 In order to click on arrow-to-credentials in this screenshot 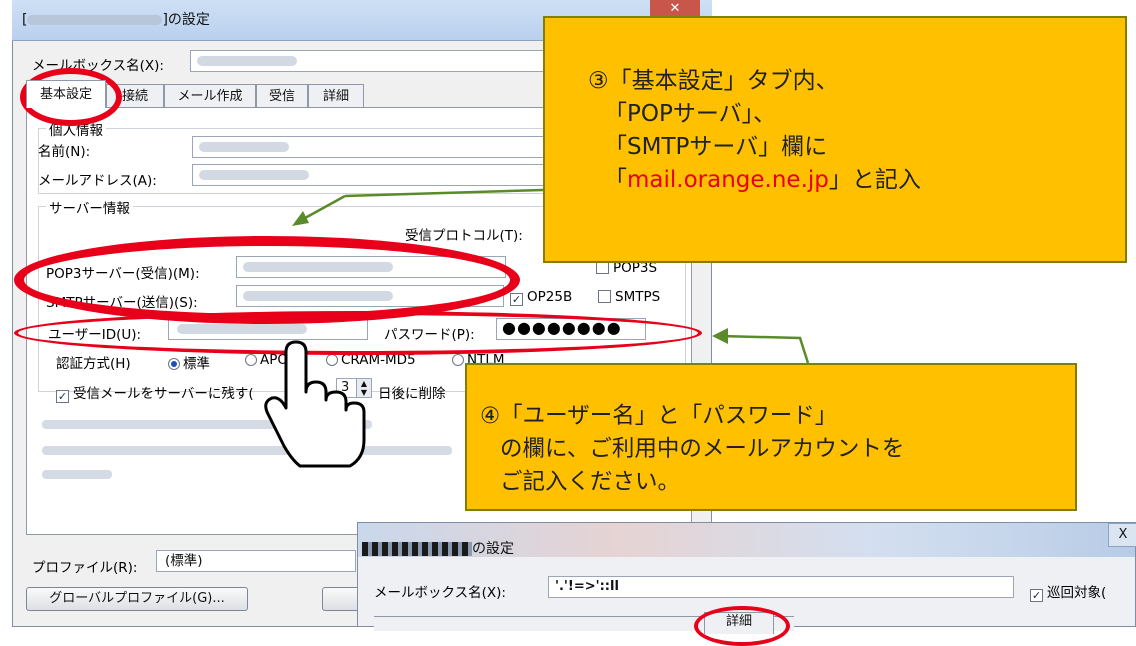, I will do `click(764, 349)`.